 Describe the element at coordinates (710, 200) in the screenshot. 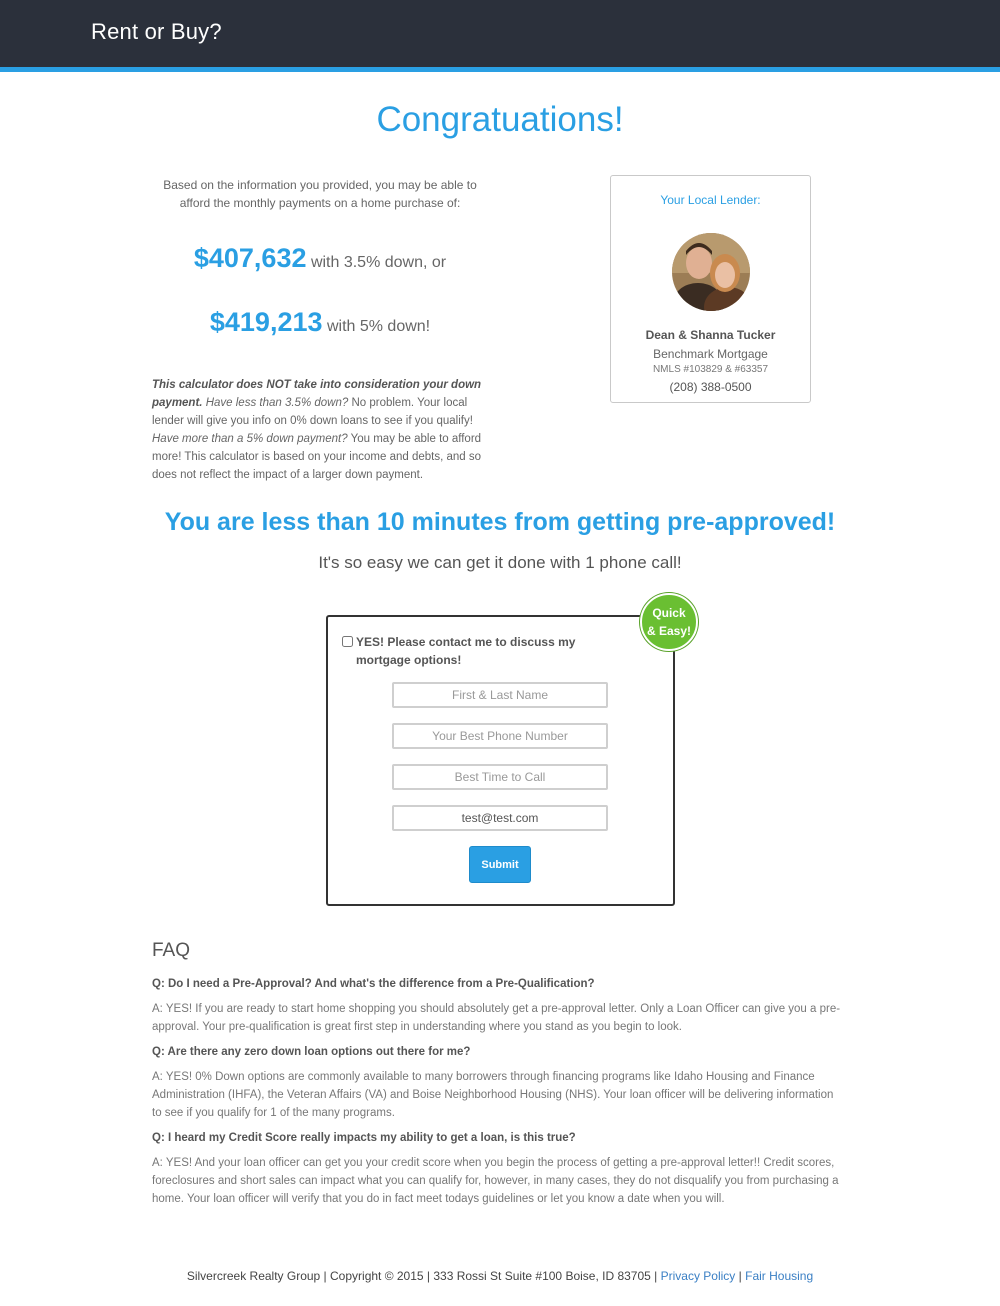

I see `lender-card-title: Your Local Lender:` at that location.